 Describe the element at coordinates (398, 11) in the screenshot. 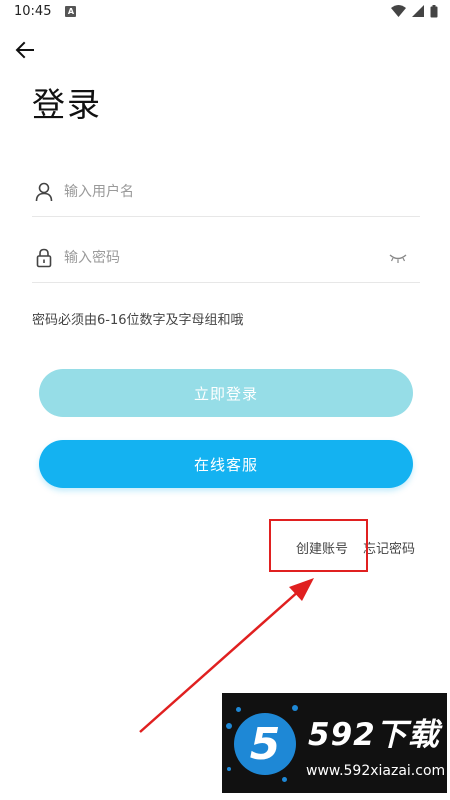

I see `wifi-icon` at that location.